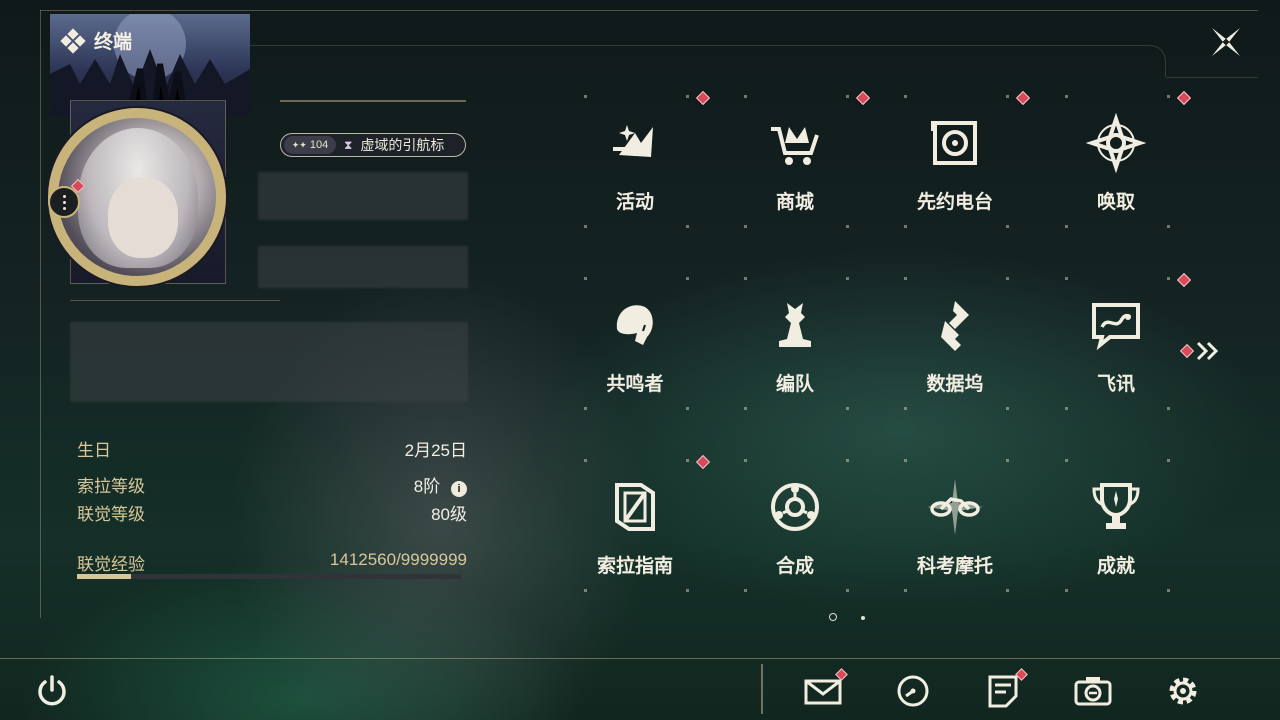 The width and height of the screenshot is (1280, 720). I want to click on stat-union-exp: 联觉经验 1412560/9999999, so click(272, 562).